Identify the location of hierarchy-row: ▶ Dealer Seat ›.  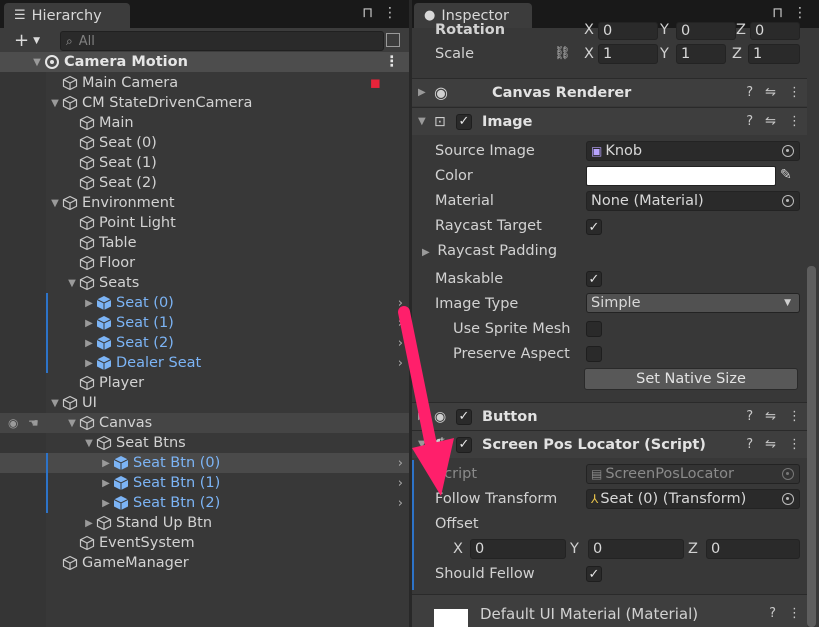
(204, 363).